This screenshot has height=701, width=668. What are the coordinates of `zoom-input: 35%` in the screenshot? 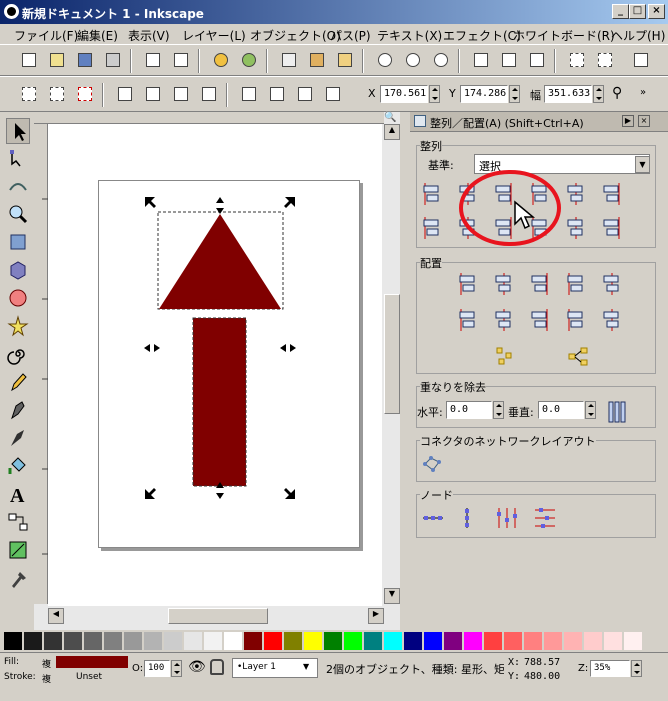 It's located at (610, 668).